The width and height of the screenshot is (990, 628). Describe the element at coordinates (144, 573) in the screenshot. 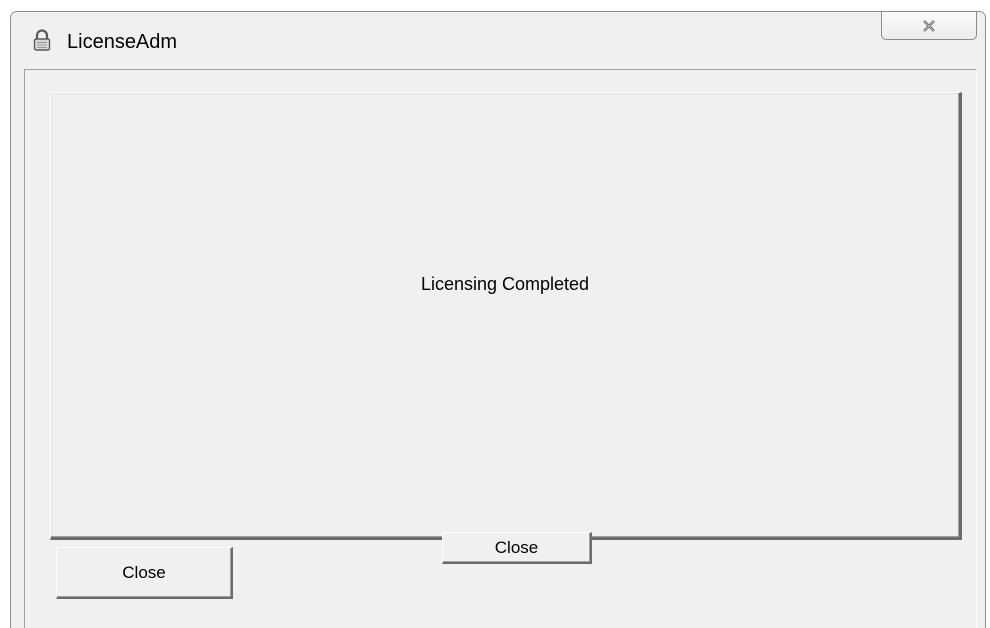

I see `dialog-close-button: Close` at that location.